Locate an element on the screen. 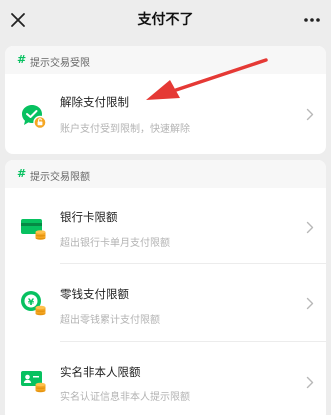  page-title: 支付不了 is located at coordinates (165, 20).